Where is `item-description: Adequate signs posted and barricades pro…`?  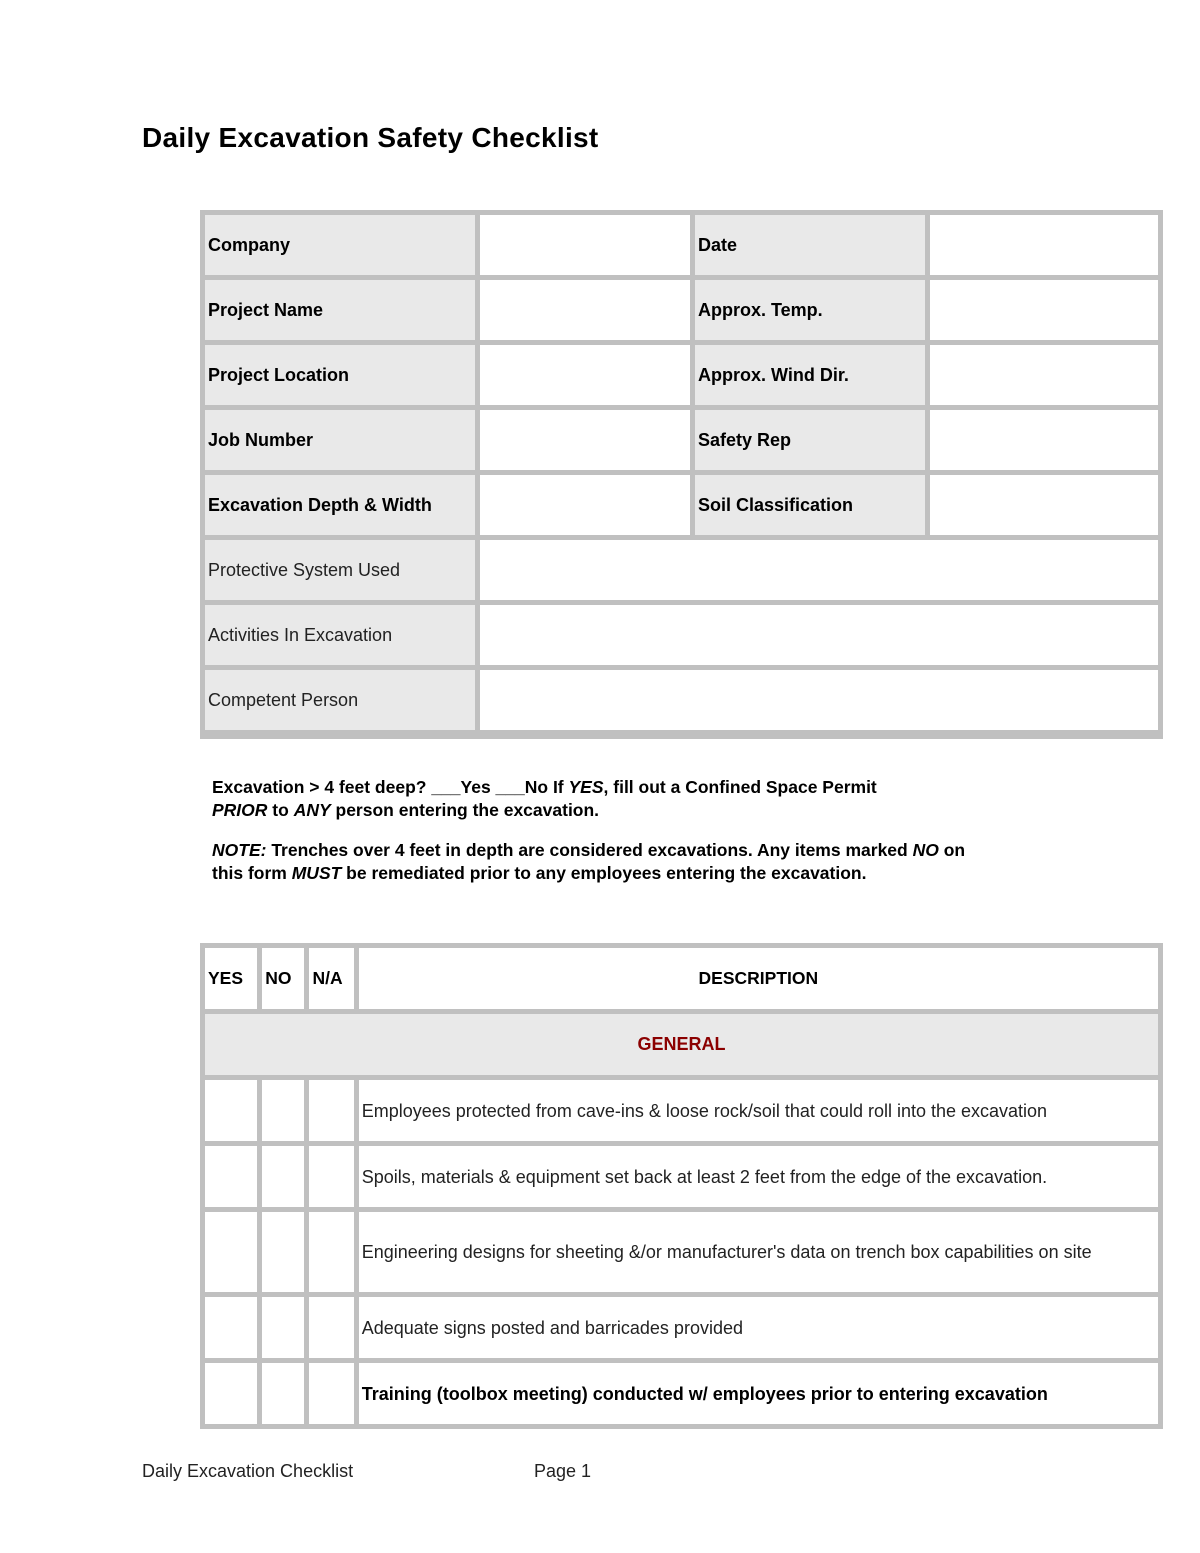
item-description: Adequate signs posted and barricades pro… is located at coordinates (758, 1327).